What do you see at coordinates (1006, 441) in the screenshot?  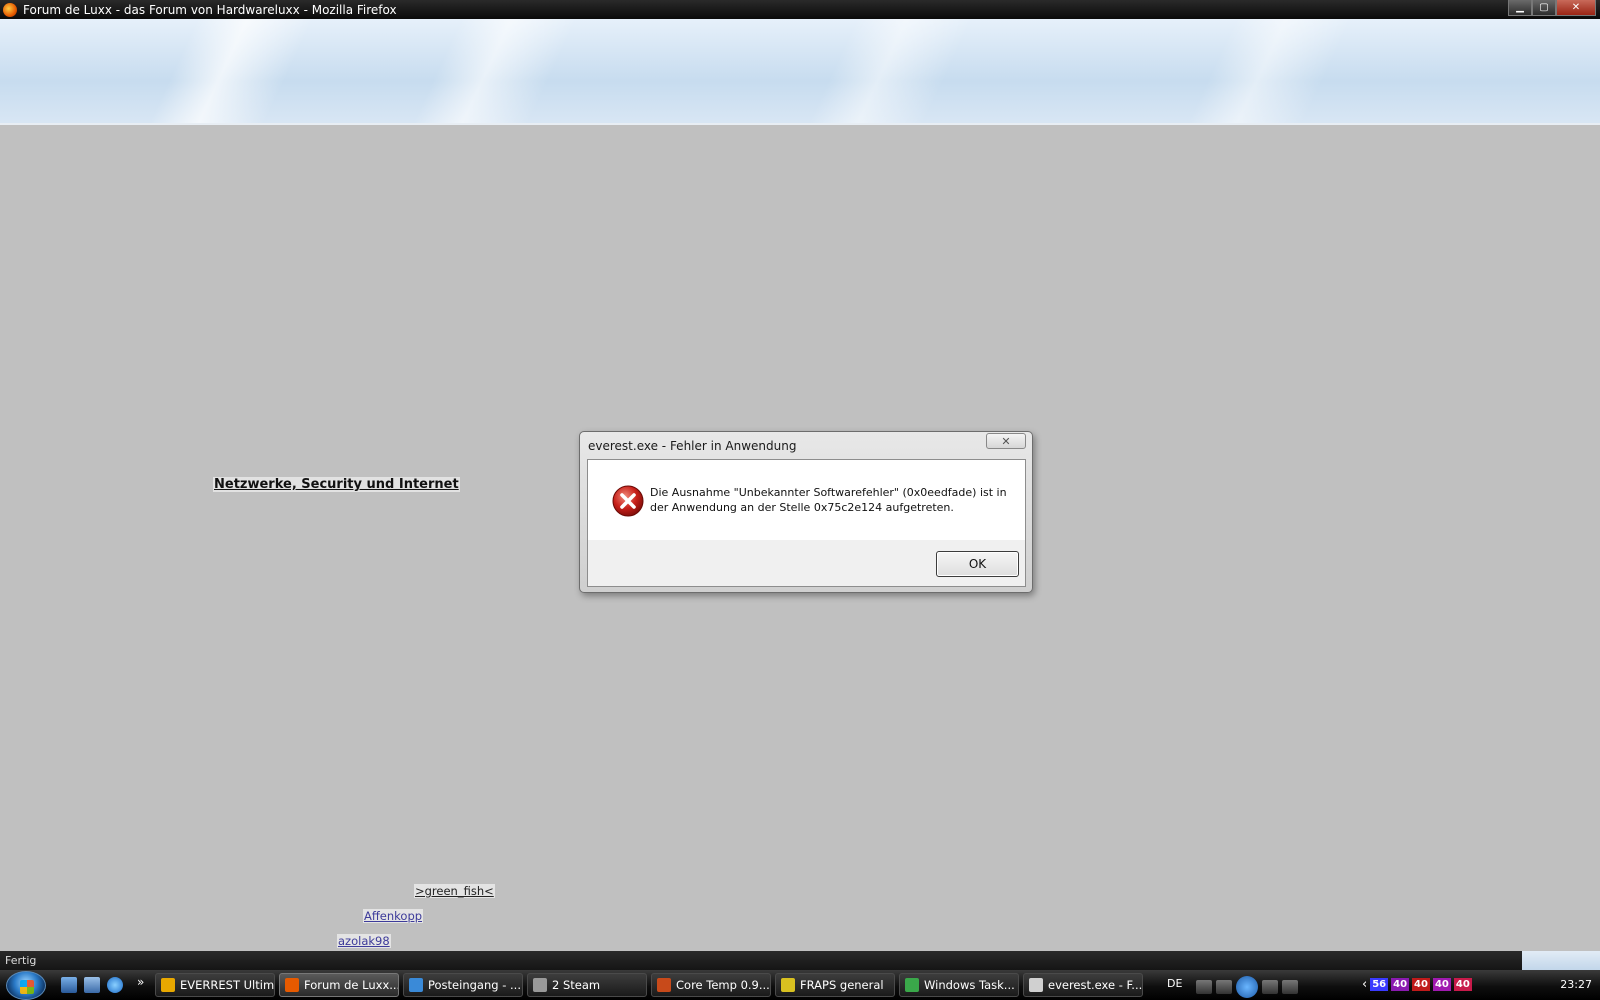 I see `dialog-close-button: ✕` at bounding box center [1006, 441].